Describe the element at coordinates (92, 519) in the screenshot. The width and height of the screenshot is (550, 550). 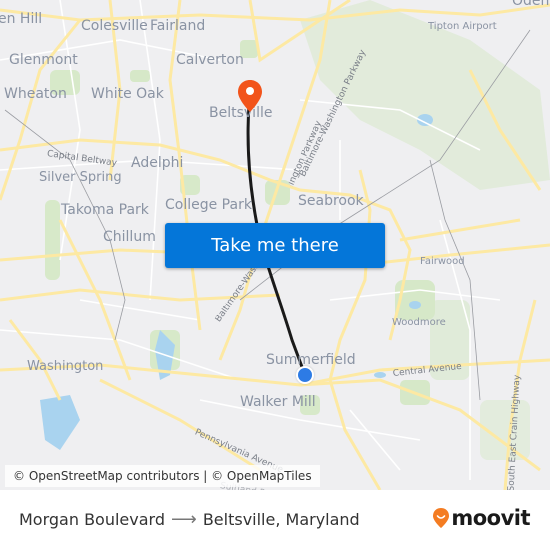
I see `origin-name: Morgan Boulevard` at that location.